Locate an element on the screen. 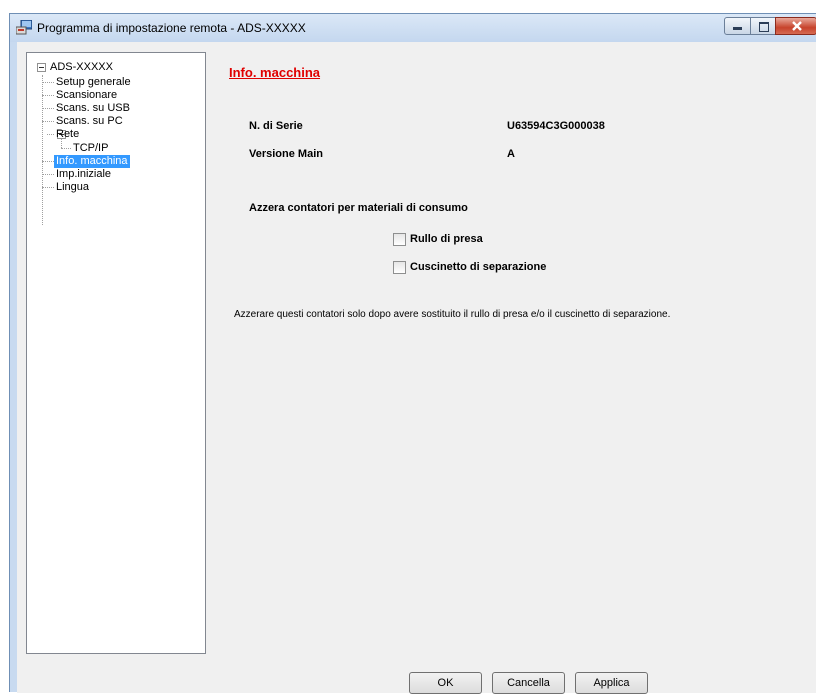  separation-pad-checkbox is located at coordinates (399, 267).